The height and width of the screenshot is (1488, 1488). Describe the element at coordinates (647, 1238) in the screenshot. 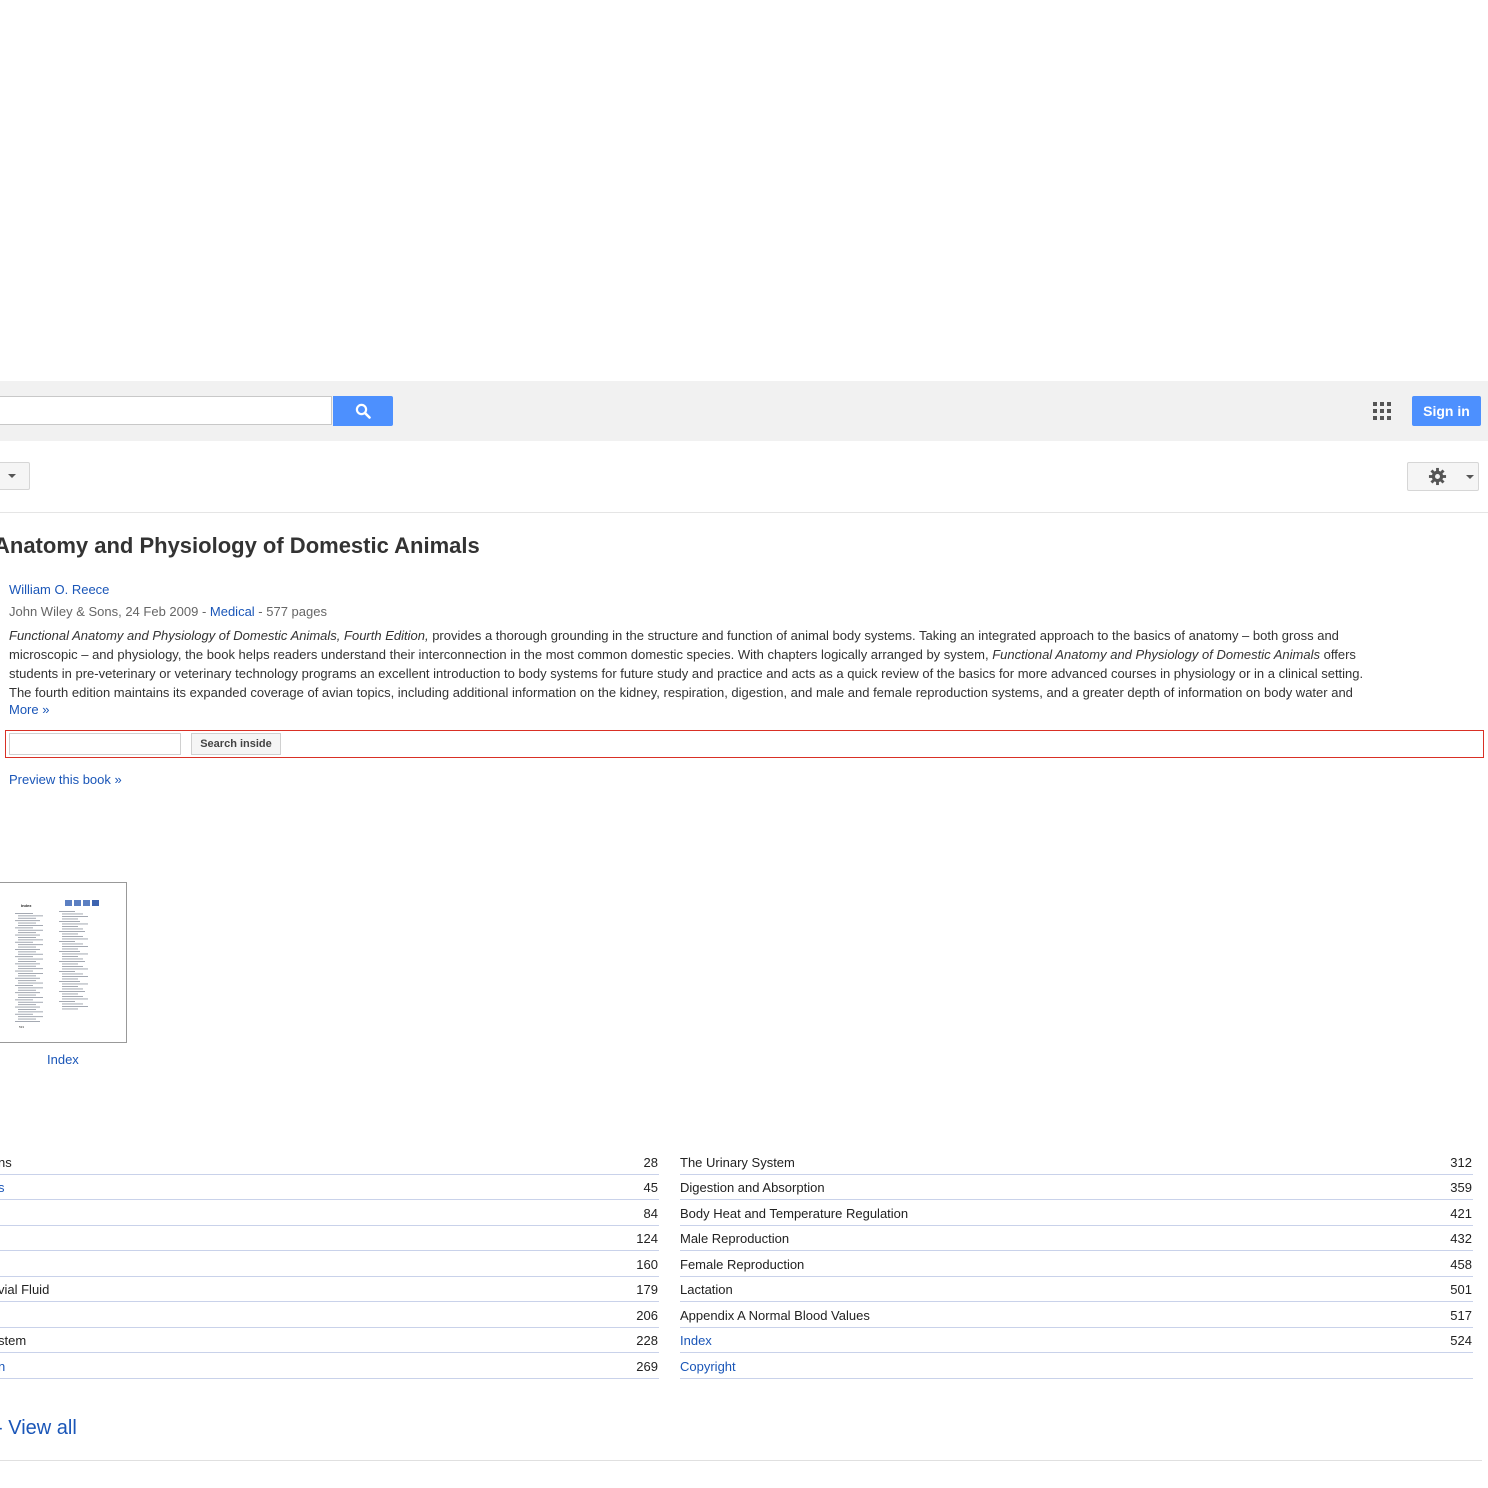

I see `chapter-page-number: 124` at that location.